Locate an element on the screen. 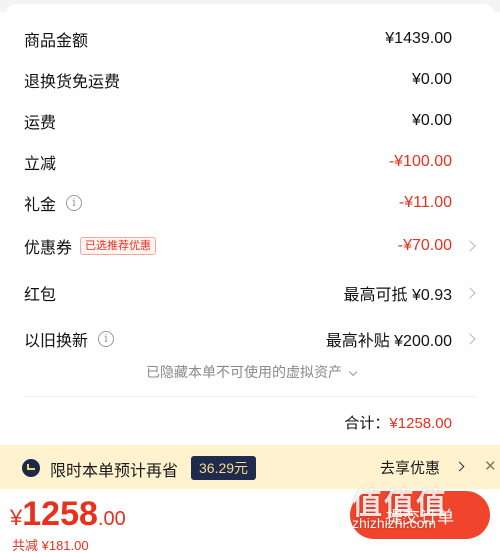  watermark-url: zhizhizhi.com is located at coordinates (394, 523).